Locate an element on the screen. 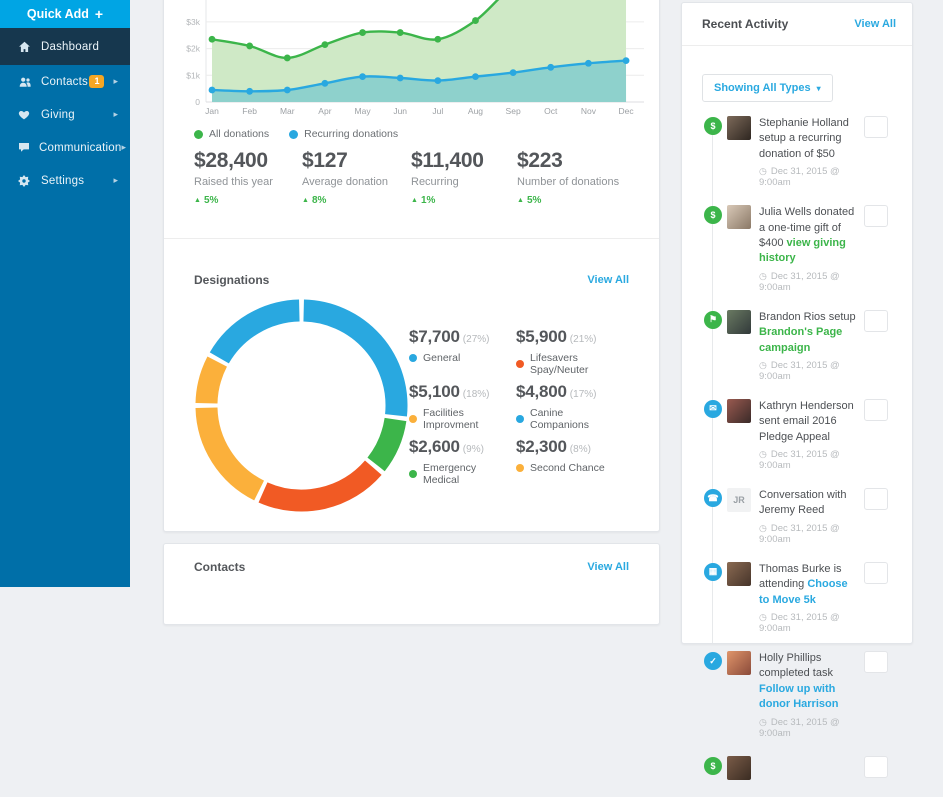 This screenshot has height=797, width=943. contacts-view-all-link: View All is located at coordinates (608, 567).